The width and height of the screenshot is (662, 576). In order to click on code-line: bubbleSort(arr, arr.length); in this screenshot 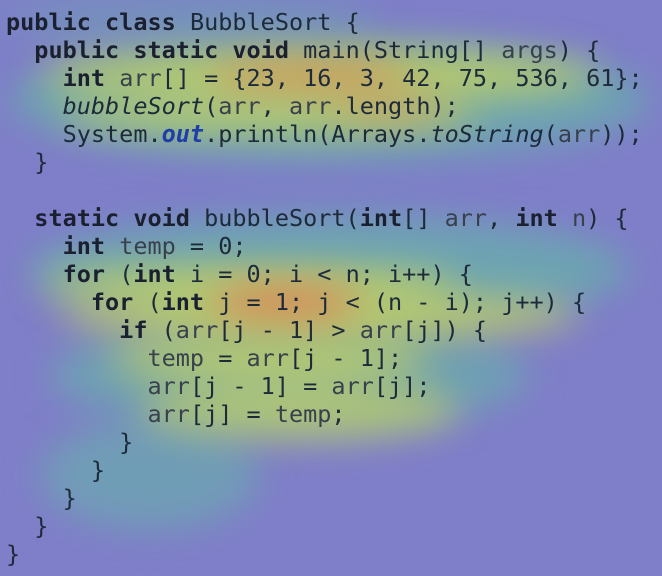, I will do `click(324, 106)`.